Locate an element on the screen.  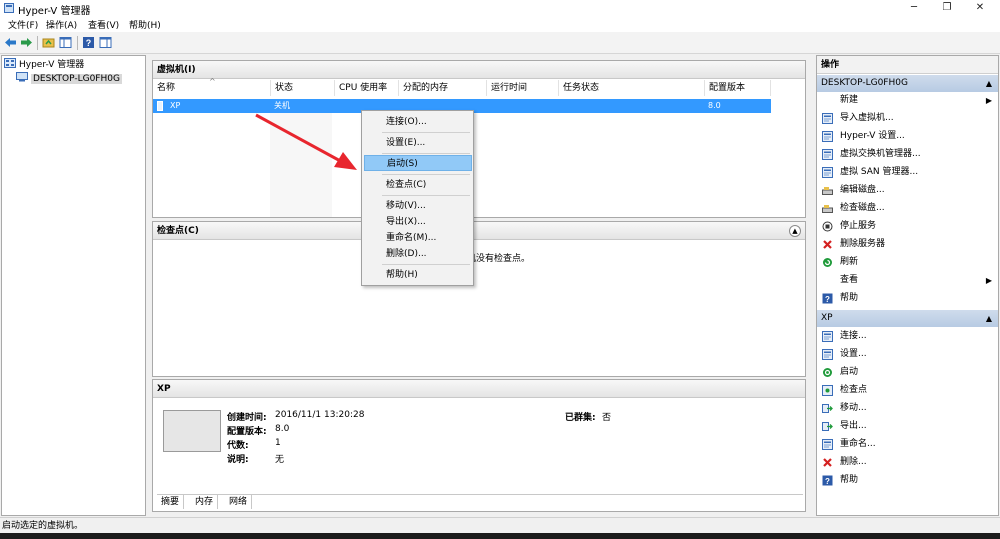
menu-file: 文件(F) is located at coordinates (23, 24).